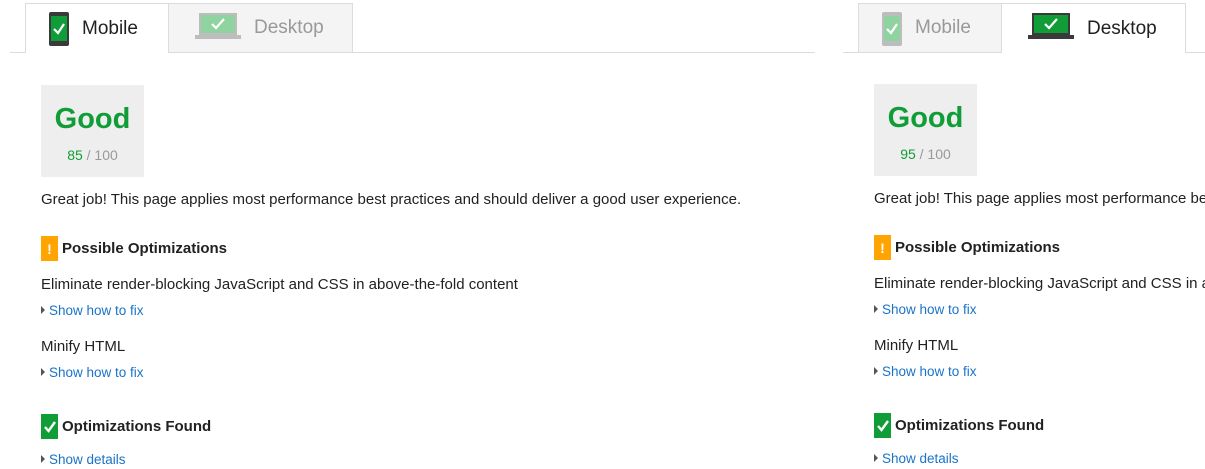  I want to click on score-value: 95, so click(908, 154).